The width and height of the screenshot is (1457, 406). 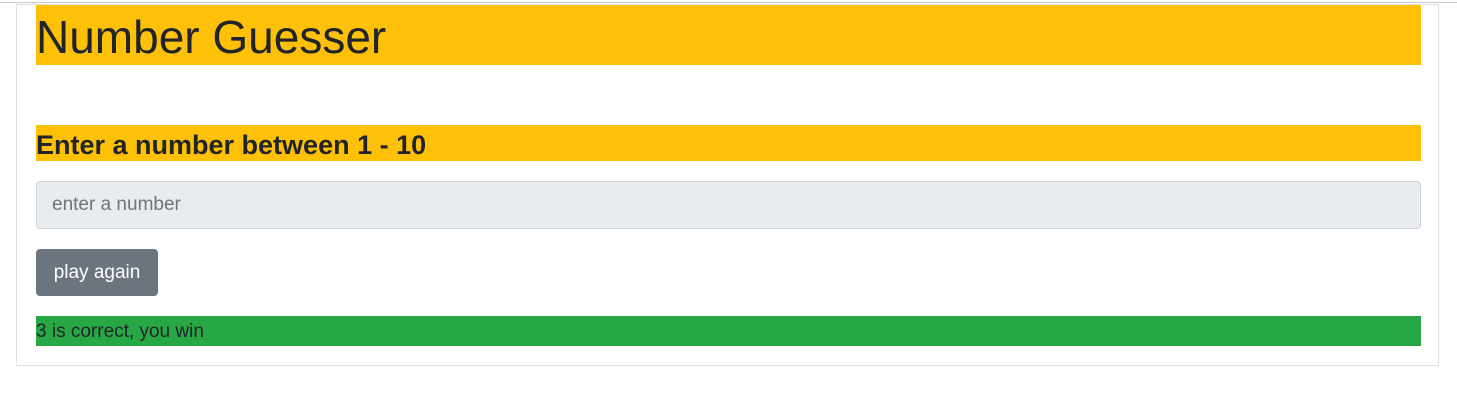 What do you see at coordinates (728, 143) in the screenshot?
I see `instruction-heading: Enter a number between 1 - 10` at bounding box center [728, 143].